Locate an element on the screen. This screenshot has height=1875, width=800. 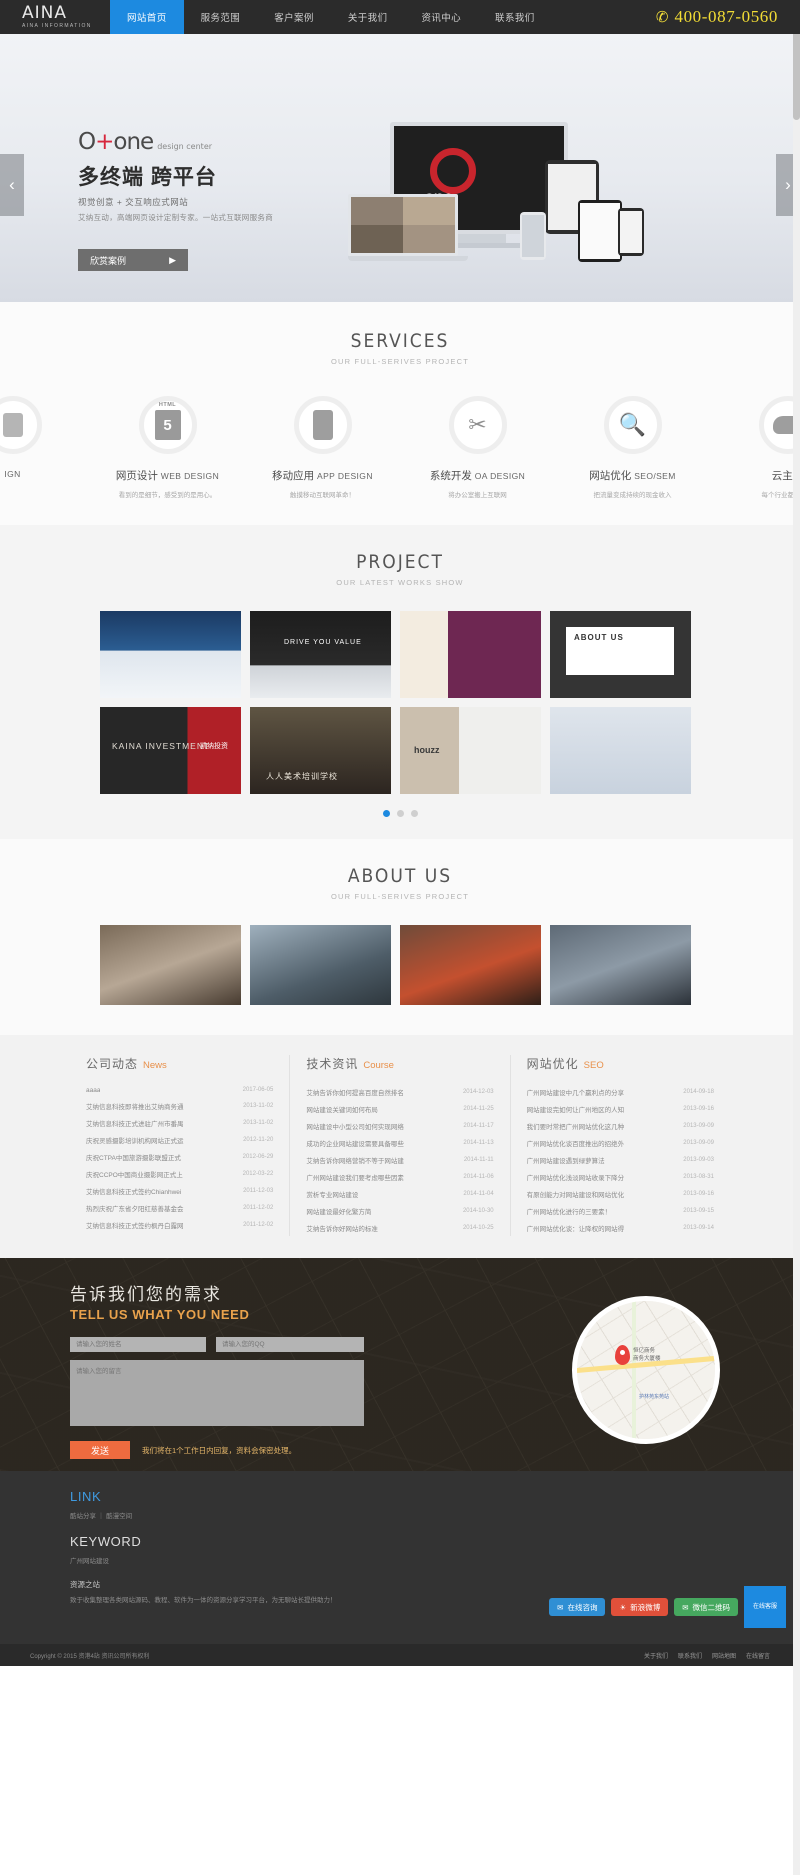
news-item: 我们要时常把广州网站优化这几种 2013-09-09 is located at coordinates (620, 1125).